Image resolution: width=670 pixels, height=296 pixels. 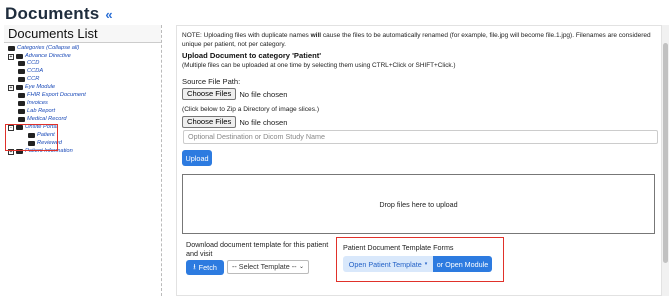 What do you see at coordinates (48, 48) in the screenshot?
I see `tree-item-label: Categories (Collapse all)` at bounding box center [48, 48].